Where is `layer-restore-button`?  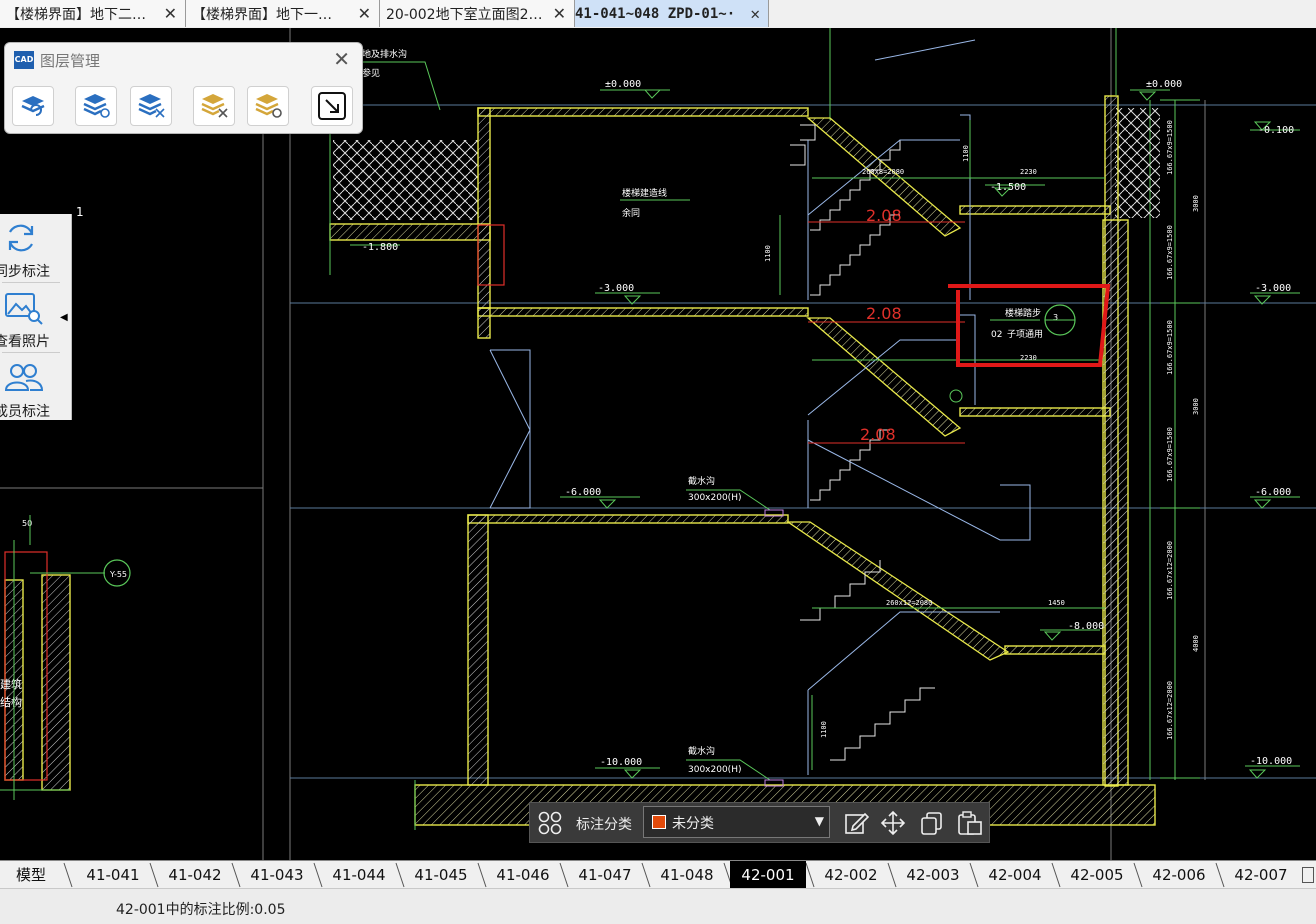 layer-restore-button is located at coordinates (33, 106).